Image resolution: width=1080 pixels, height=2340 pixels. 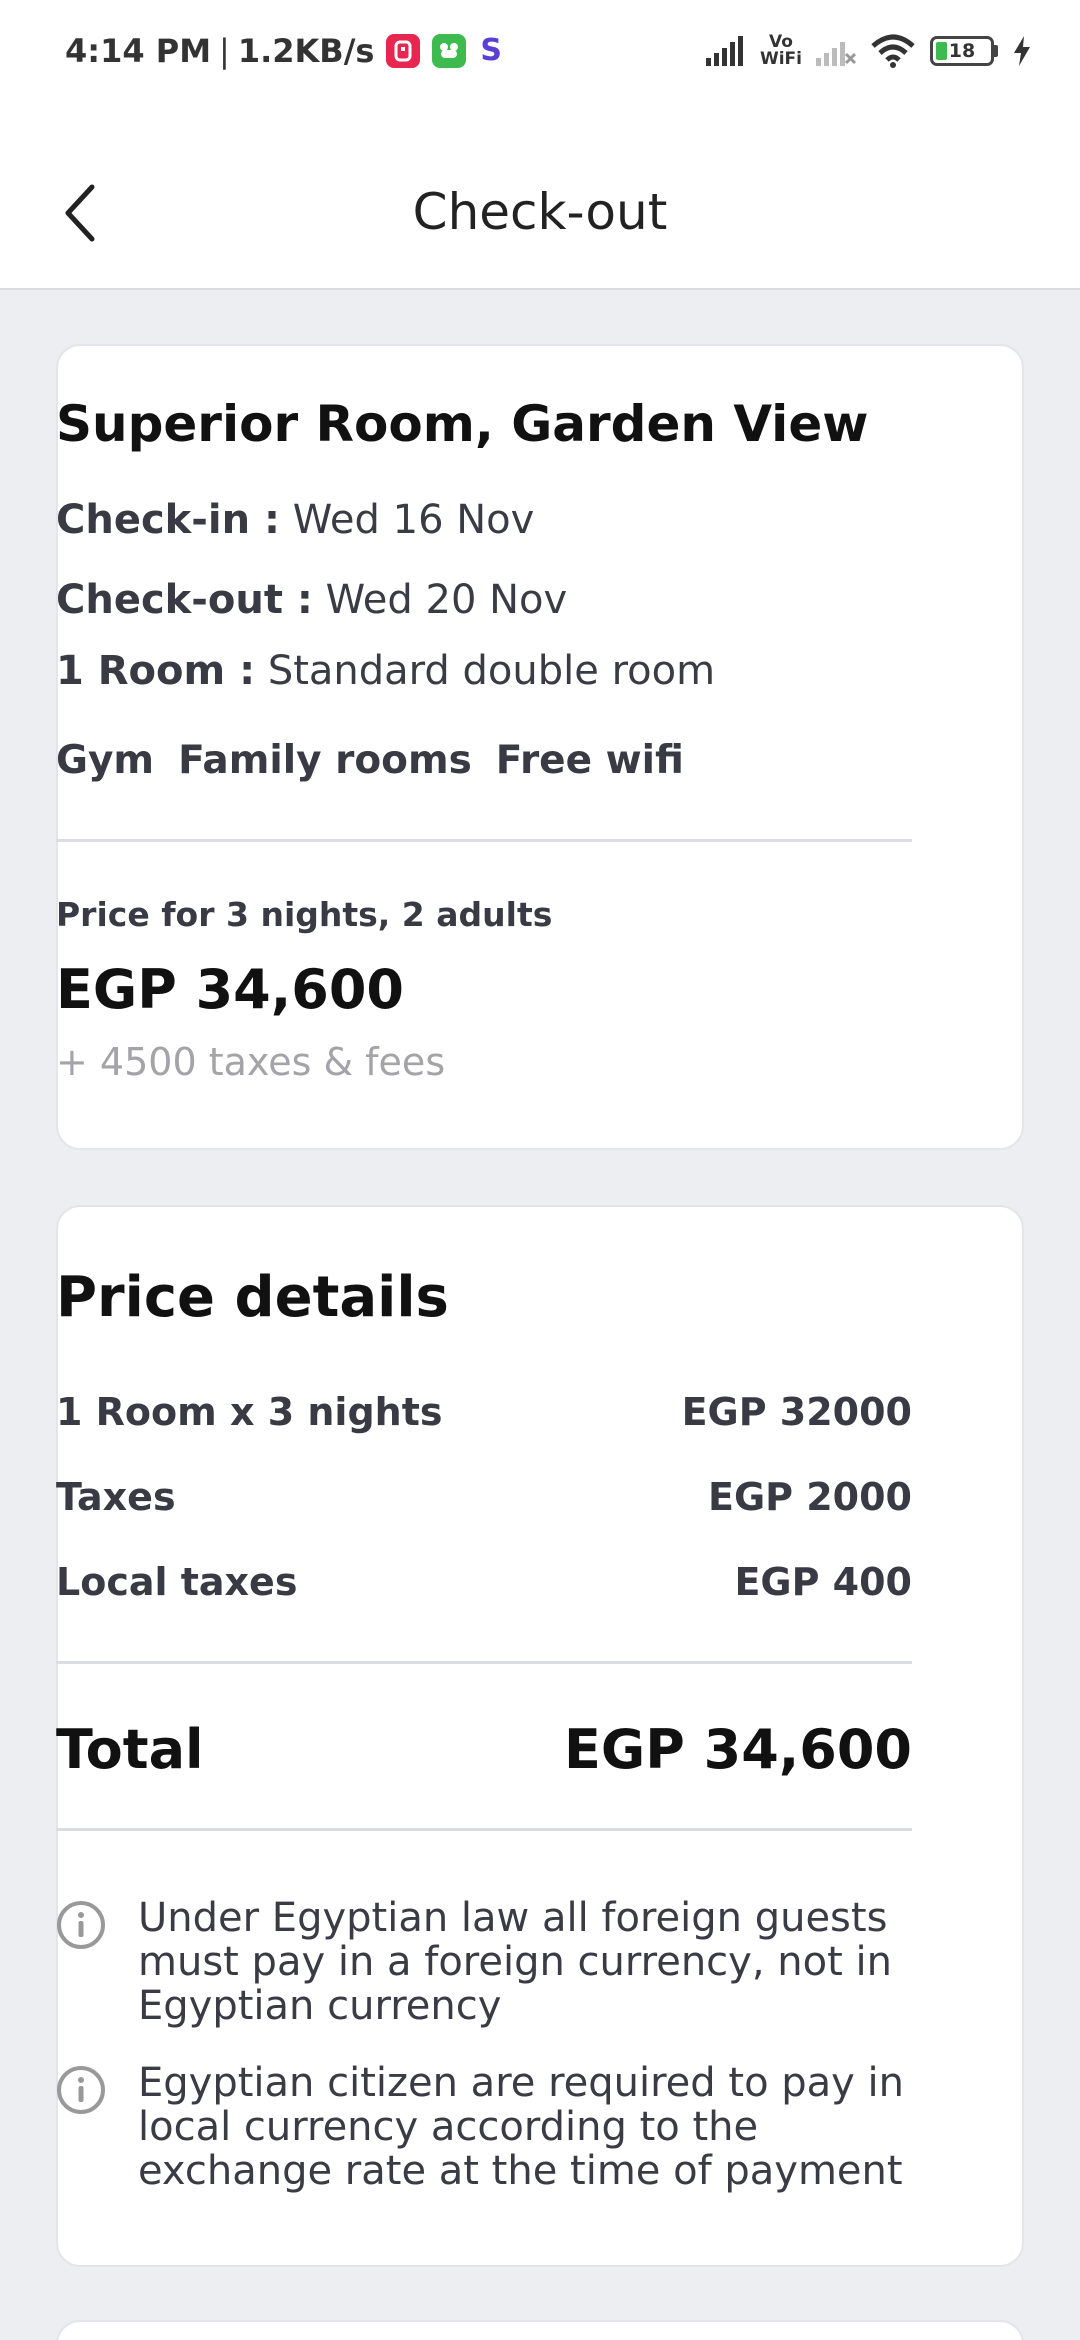 What do you see at coordinates (130, 1749) in the screenshot?
I see `total-label: Total` at bounding box center [130, 1749].